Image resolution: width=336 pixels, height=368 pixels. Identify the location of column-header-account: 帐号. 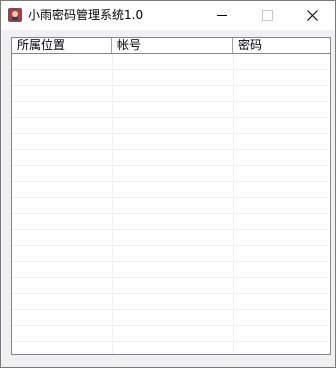
(172, 45).